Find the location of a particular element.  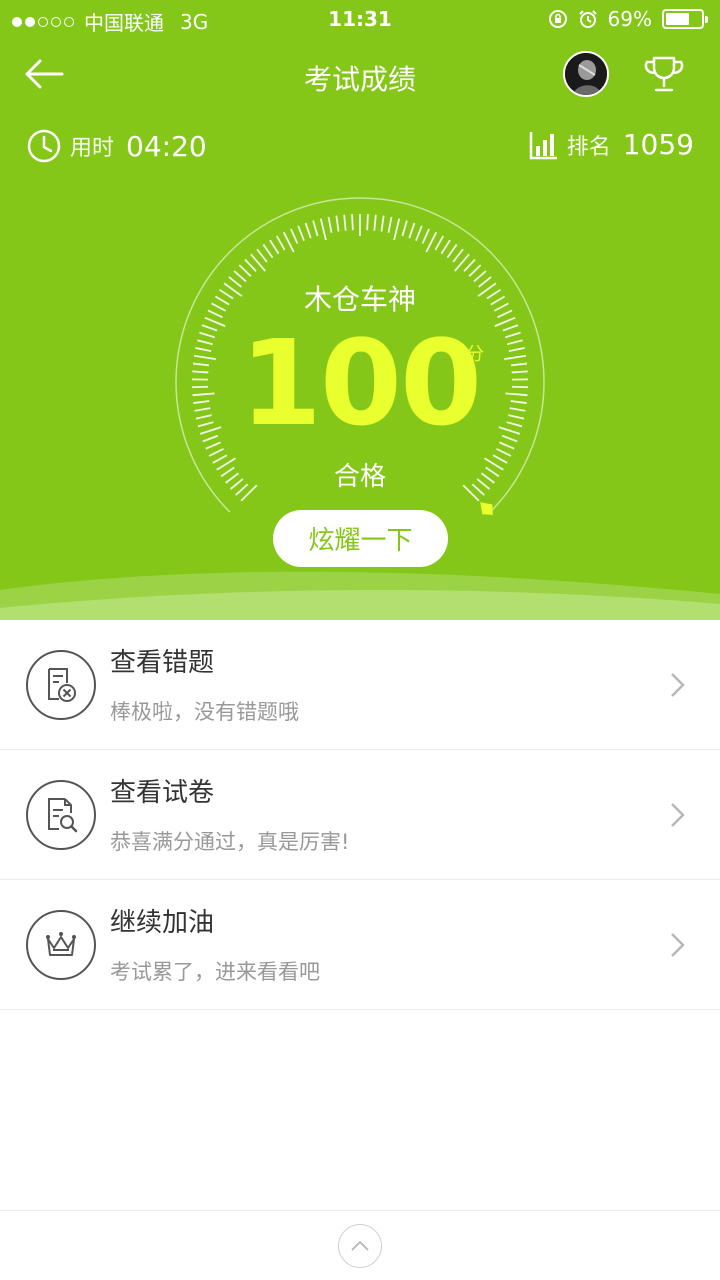

list-item-exam-paper: 查看试卷 恭喜满分通过，真是厉害! is located at coordinates (360, 815).